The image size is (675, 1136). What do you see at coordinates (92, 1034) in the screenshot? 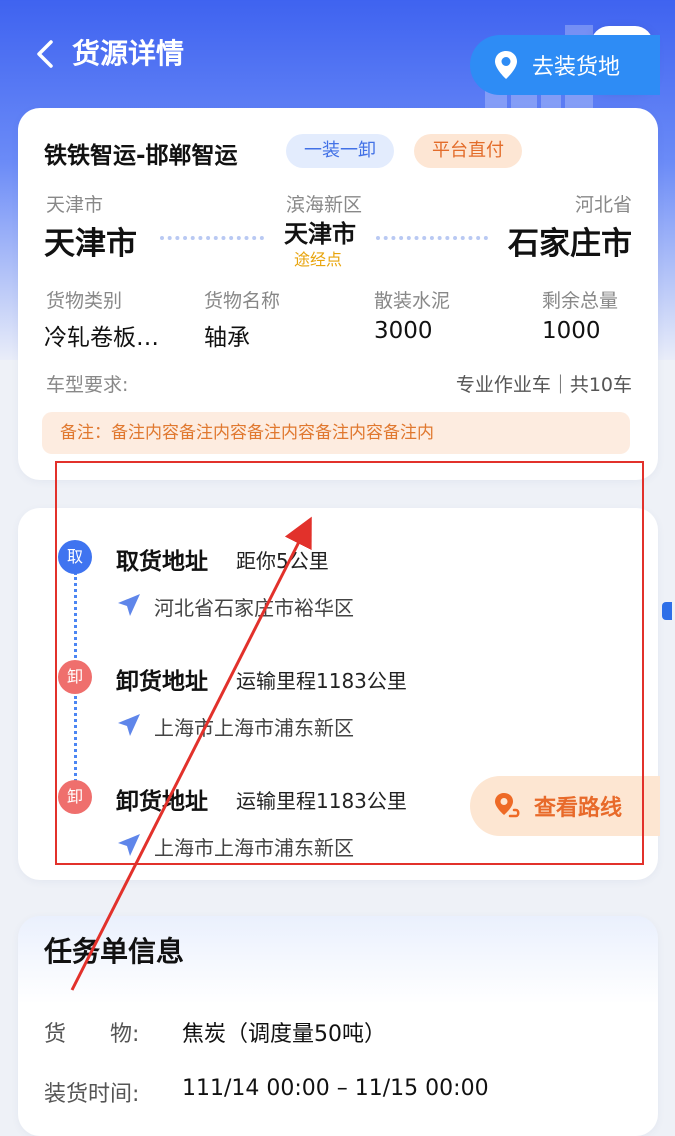
I see `info-label-goods: 货 物:` at bounding box center [92, 1034].